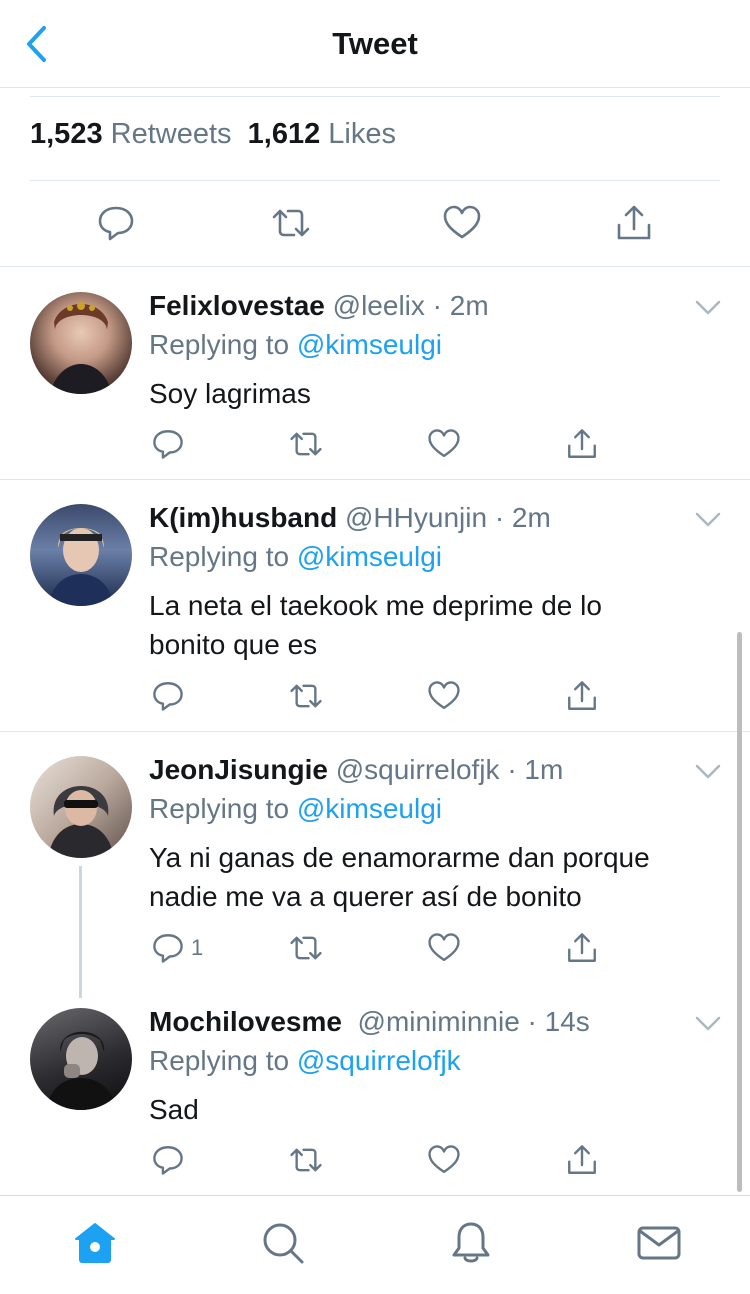 This screenshot has width=750, height=1294. I want to click on tweet-action-bar, so click(375, 224).